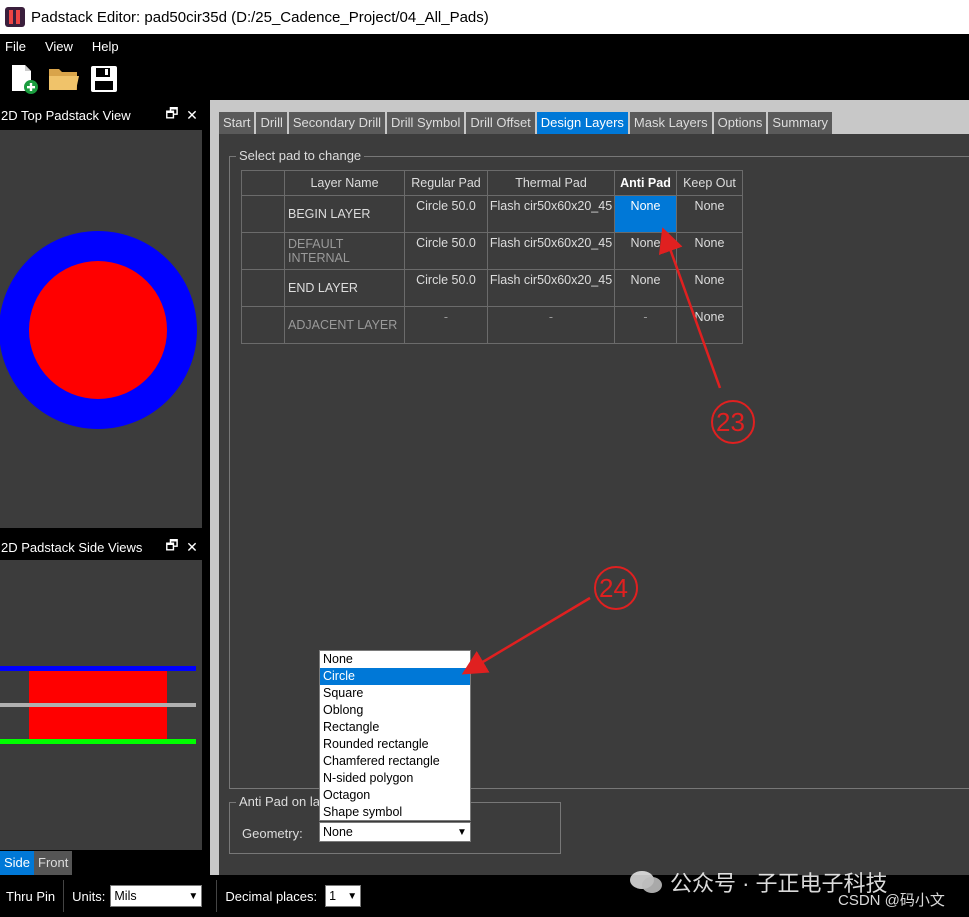  I want to click on pin-type-label: Thru Pin, so click(31, 896).